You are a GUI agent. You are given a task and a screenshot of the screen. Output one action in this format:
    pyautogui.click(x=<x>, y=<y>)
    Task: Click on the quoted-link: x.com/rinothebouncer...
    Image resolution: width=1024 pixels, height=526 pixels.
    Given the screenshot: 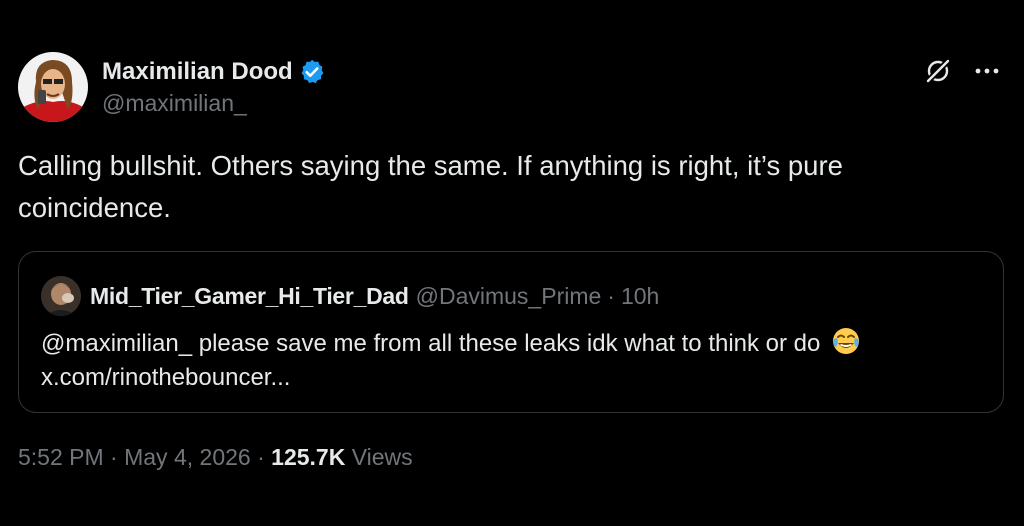 What is the action you would take?
    pyautogui.click(x=511, y=378)
    